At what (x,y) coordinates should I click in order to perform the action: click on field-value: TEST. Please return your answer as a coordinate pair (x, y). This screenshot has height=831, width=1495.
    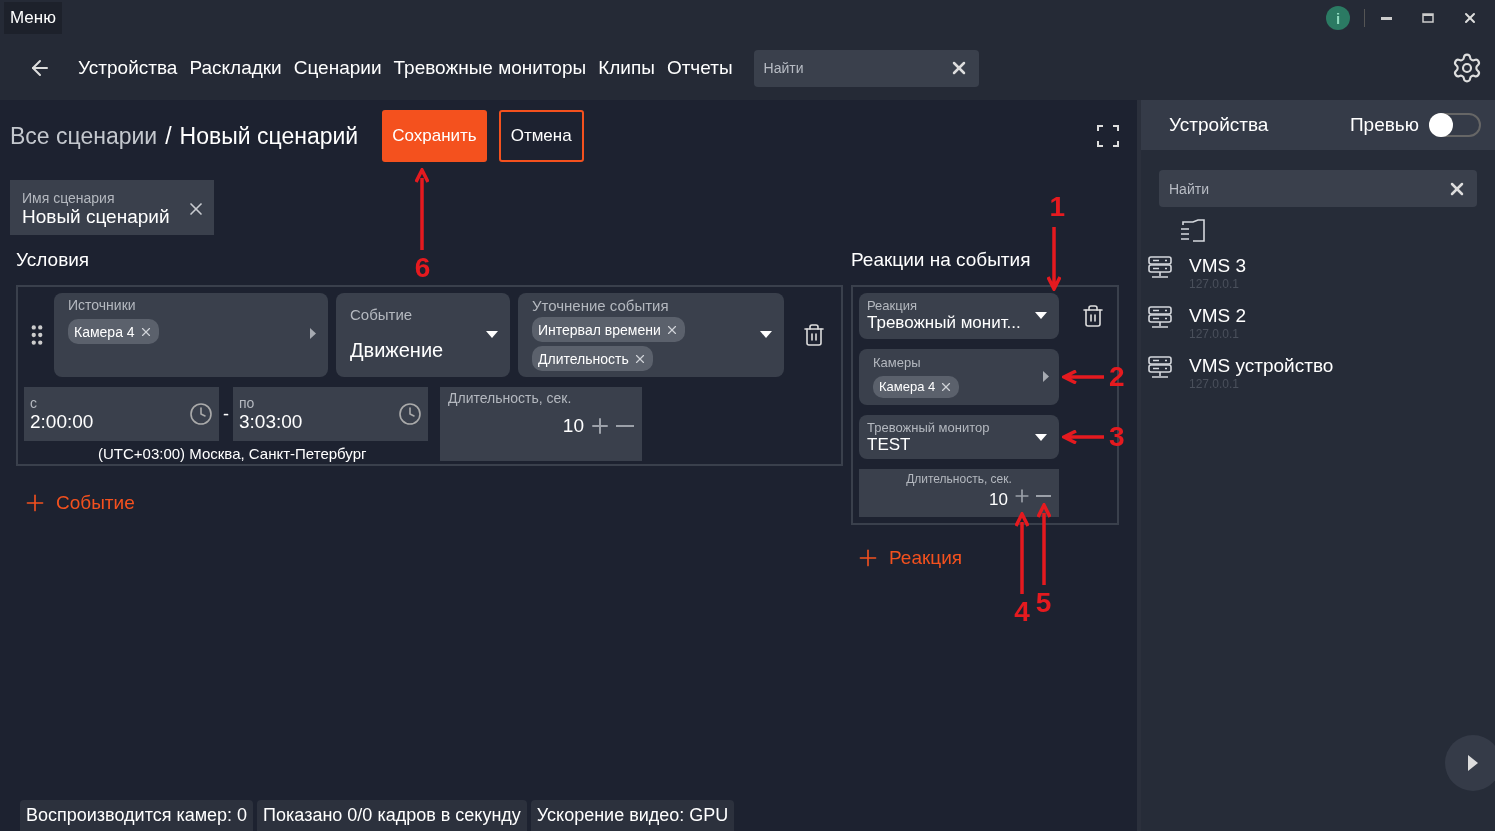
    Looking at the image, I should click on (889, 444).